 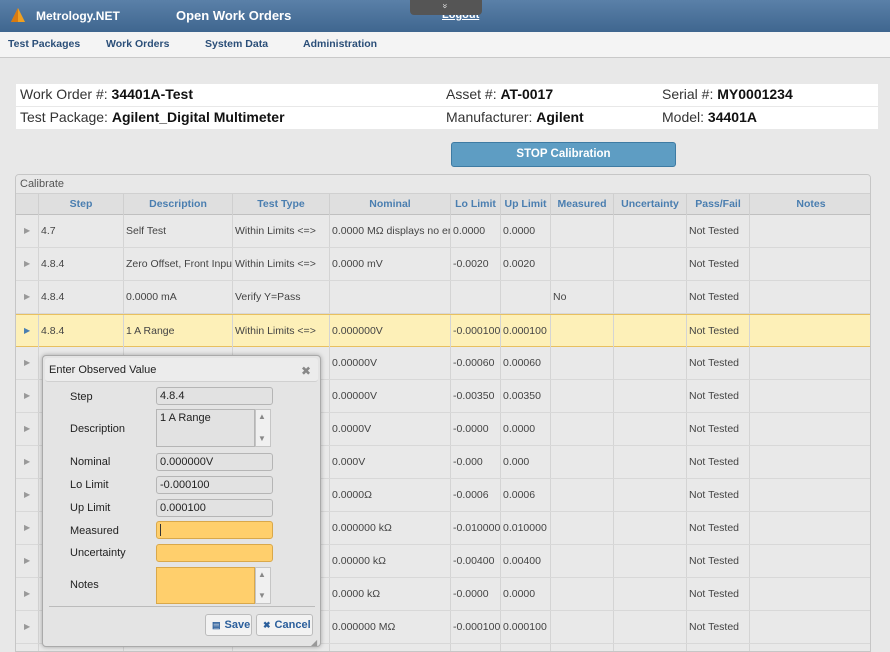 I want to click on header-test-type: Test Type, so click(x=281, y=204).